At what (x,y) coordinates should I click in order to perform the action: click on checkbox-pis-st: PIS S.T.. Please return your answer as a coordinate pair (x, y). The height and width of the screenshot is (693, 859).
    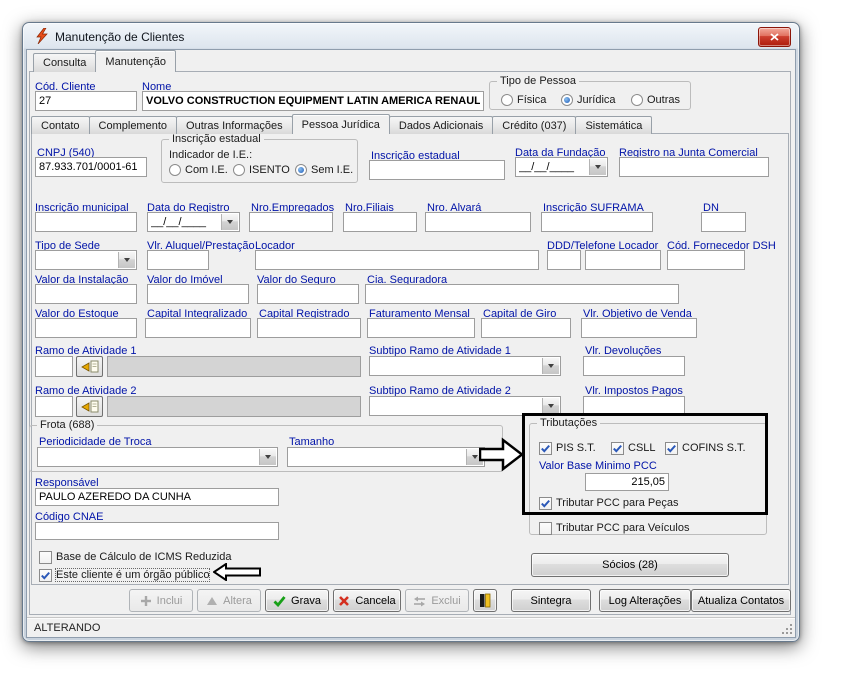
    Looking at the image, I should click on (567, 448).